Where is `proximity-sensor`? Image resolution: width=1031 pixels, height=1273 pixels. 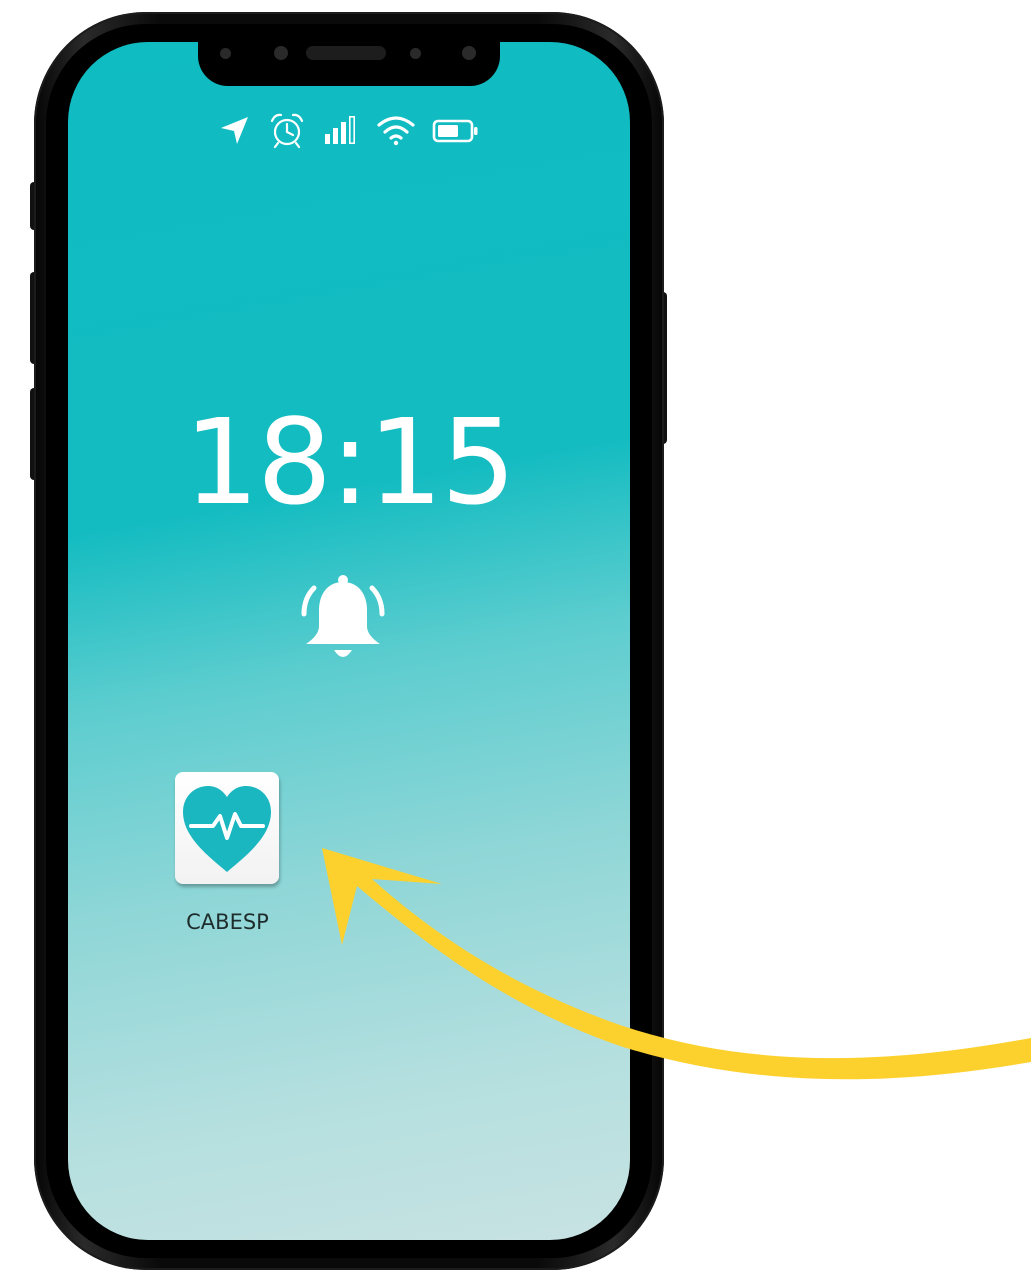
proximity-sensor is located at coordinates (469, 53).